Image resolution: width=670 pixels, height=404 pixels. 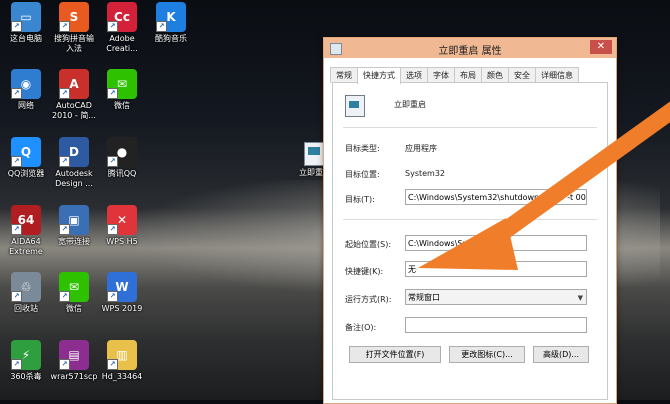 What do you see at coordinates (379, 75) in the screenshot?
I see `tab-shortcut: 快捷方式` at bounding box center [379, 75].